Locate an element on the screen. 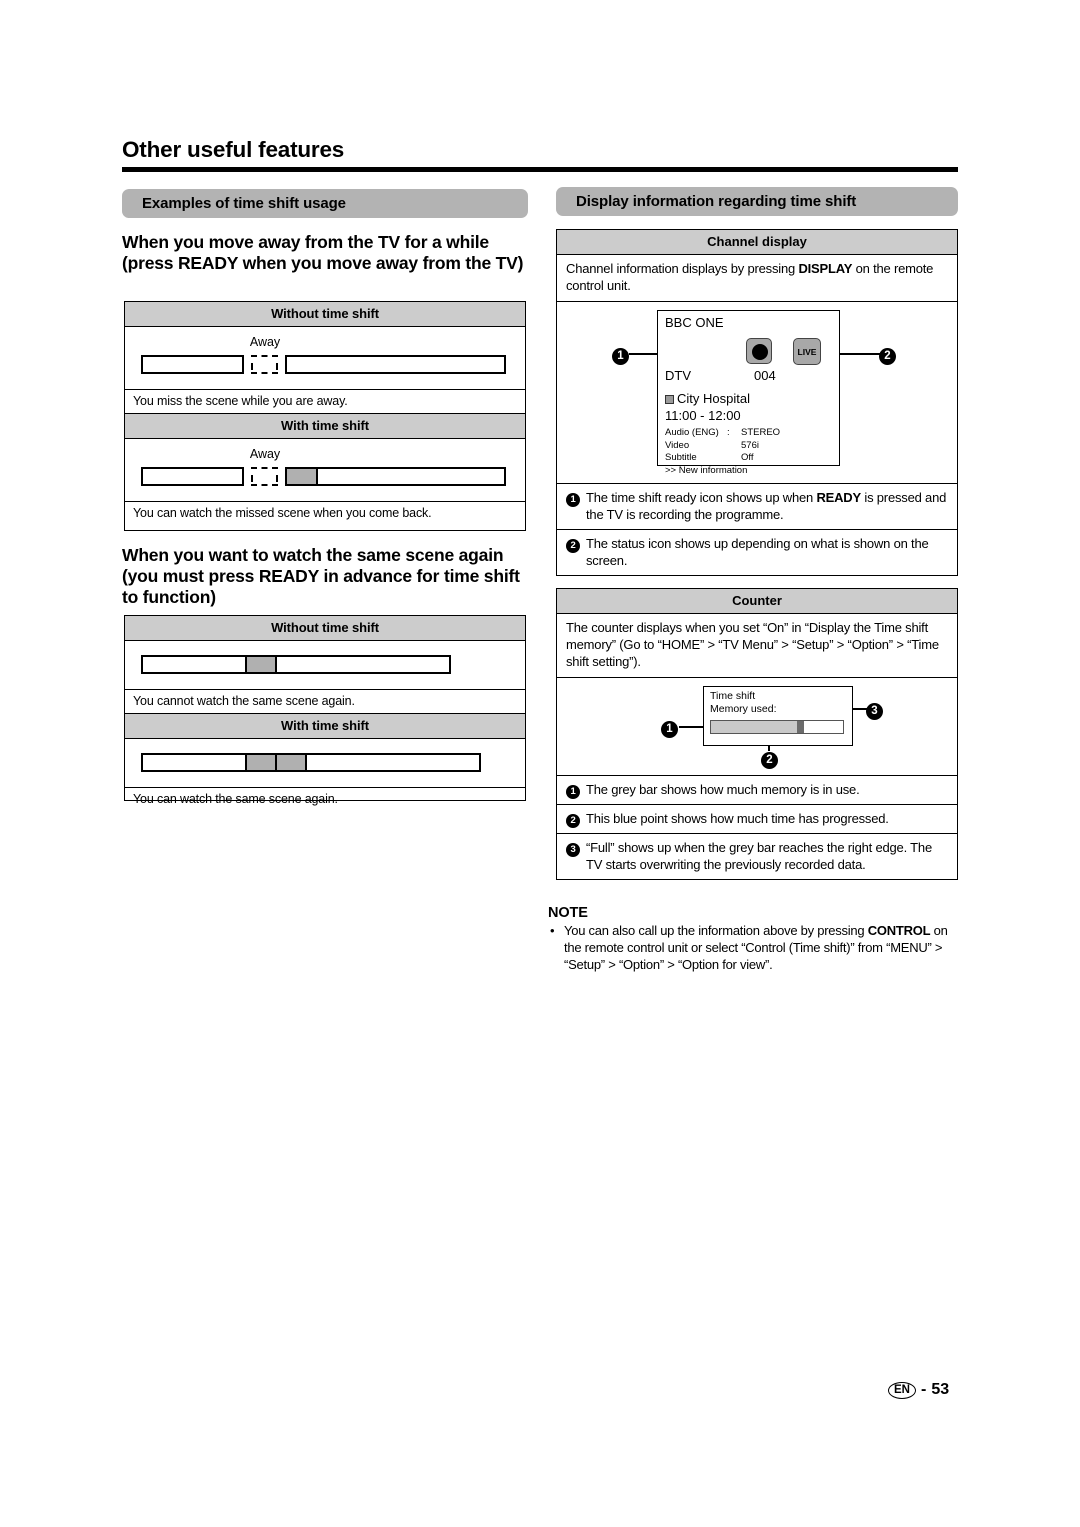 This screenshot has width=1080, height=1527. section-banner-examples: Examples of time shift usage is located at coordinates (325, 203).